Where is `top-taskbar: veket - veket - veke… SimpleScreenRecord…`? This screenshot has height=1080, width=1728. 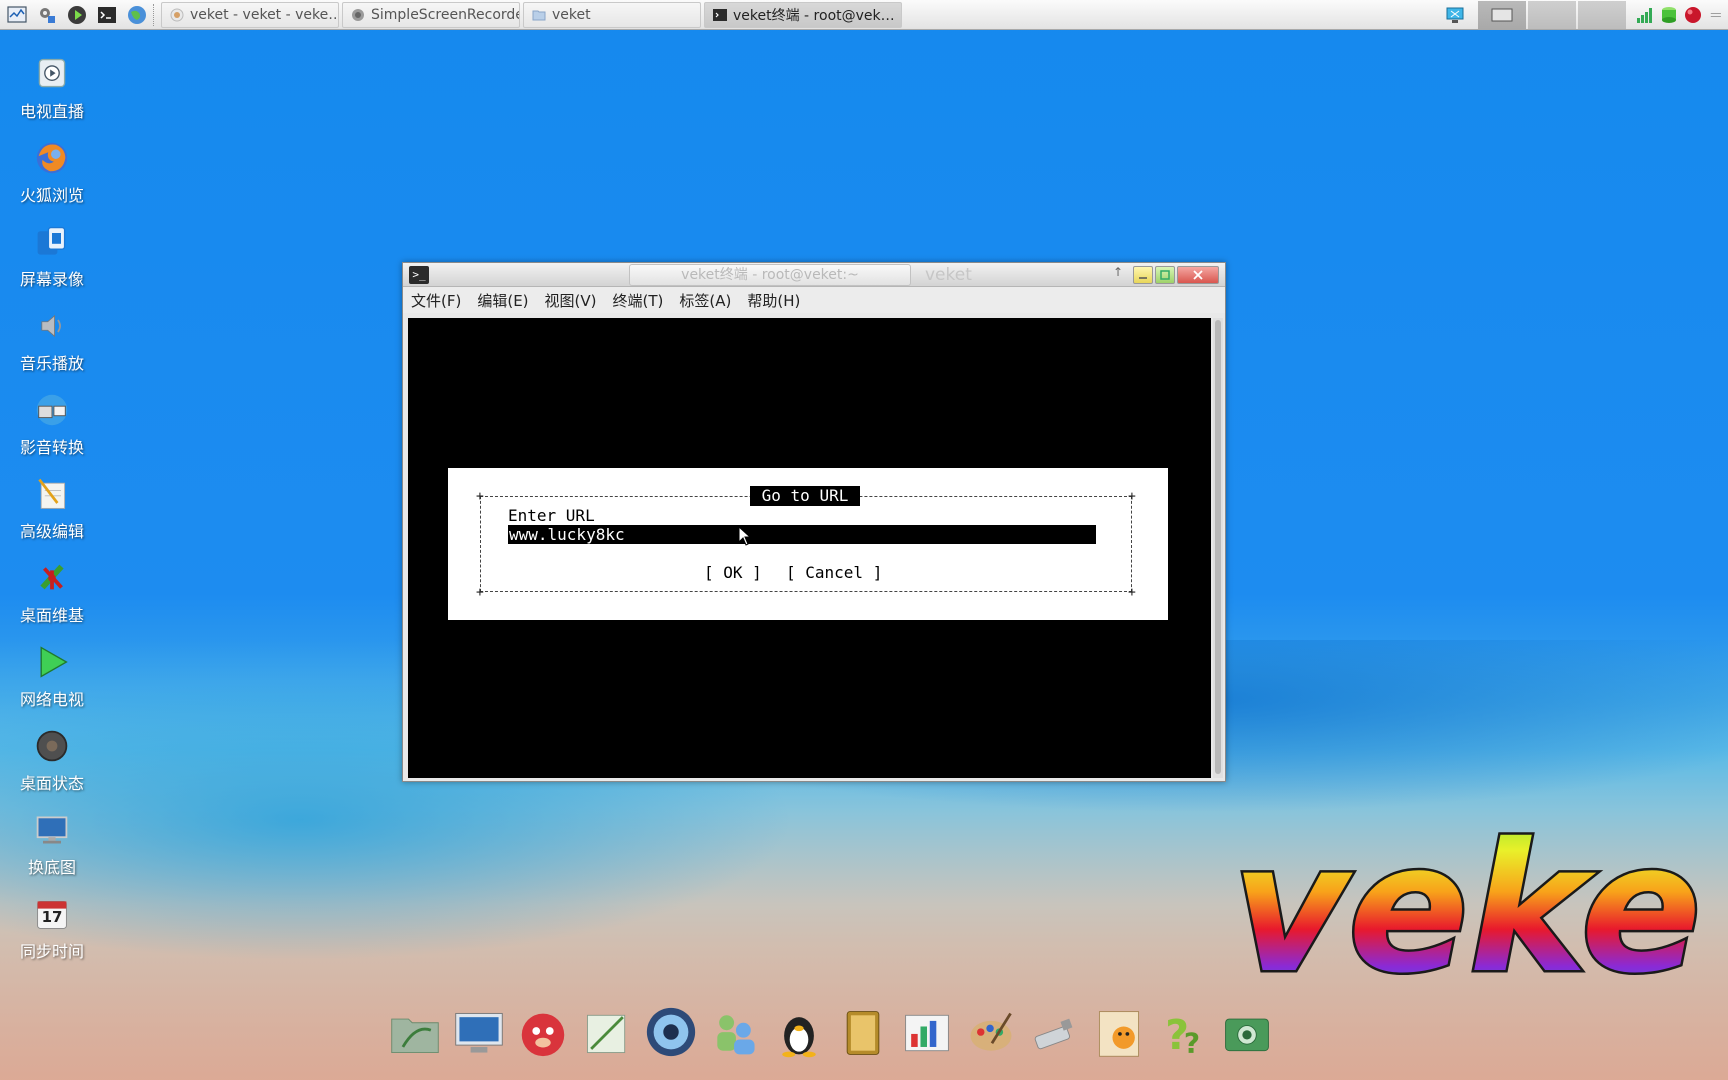
top-taskbar: veket - veket - veke… SimpleScreenRecord… is located at coordinates (864, 15).